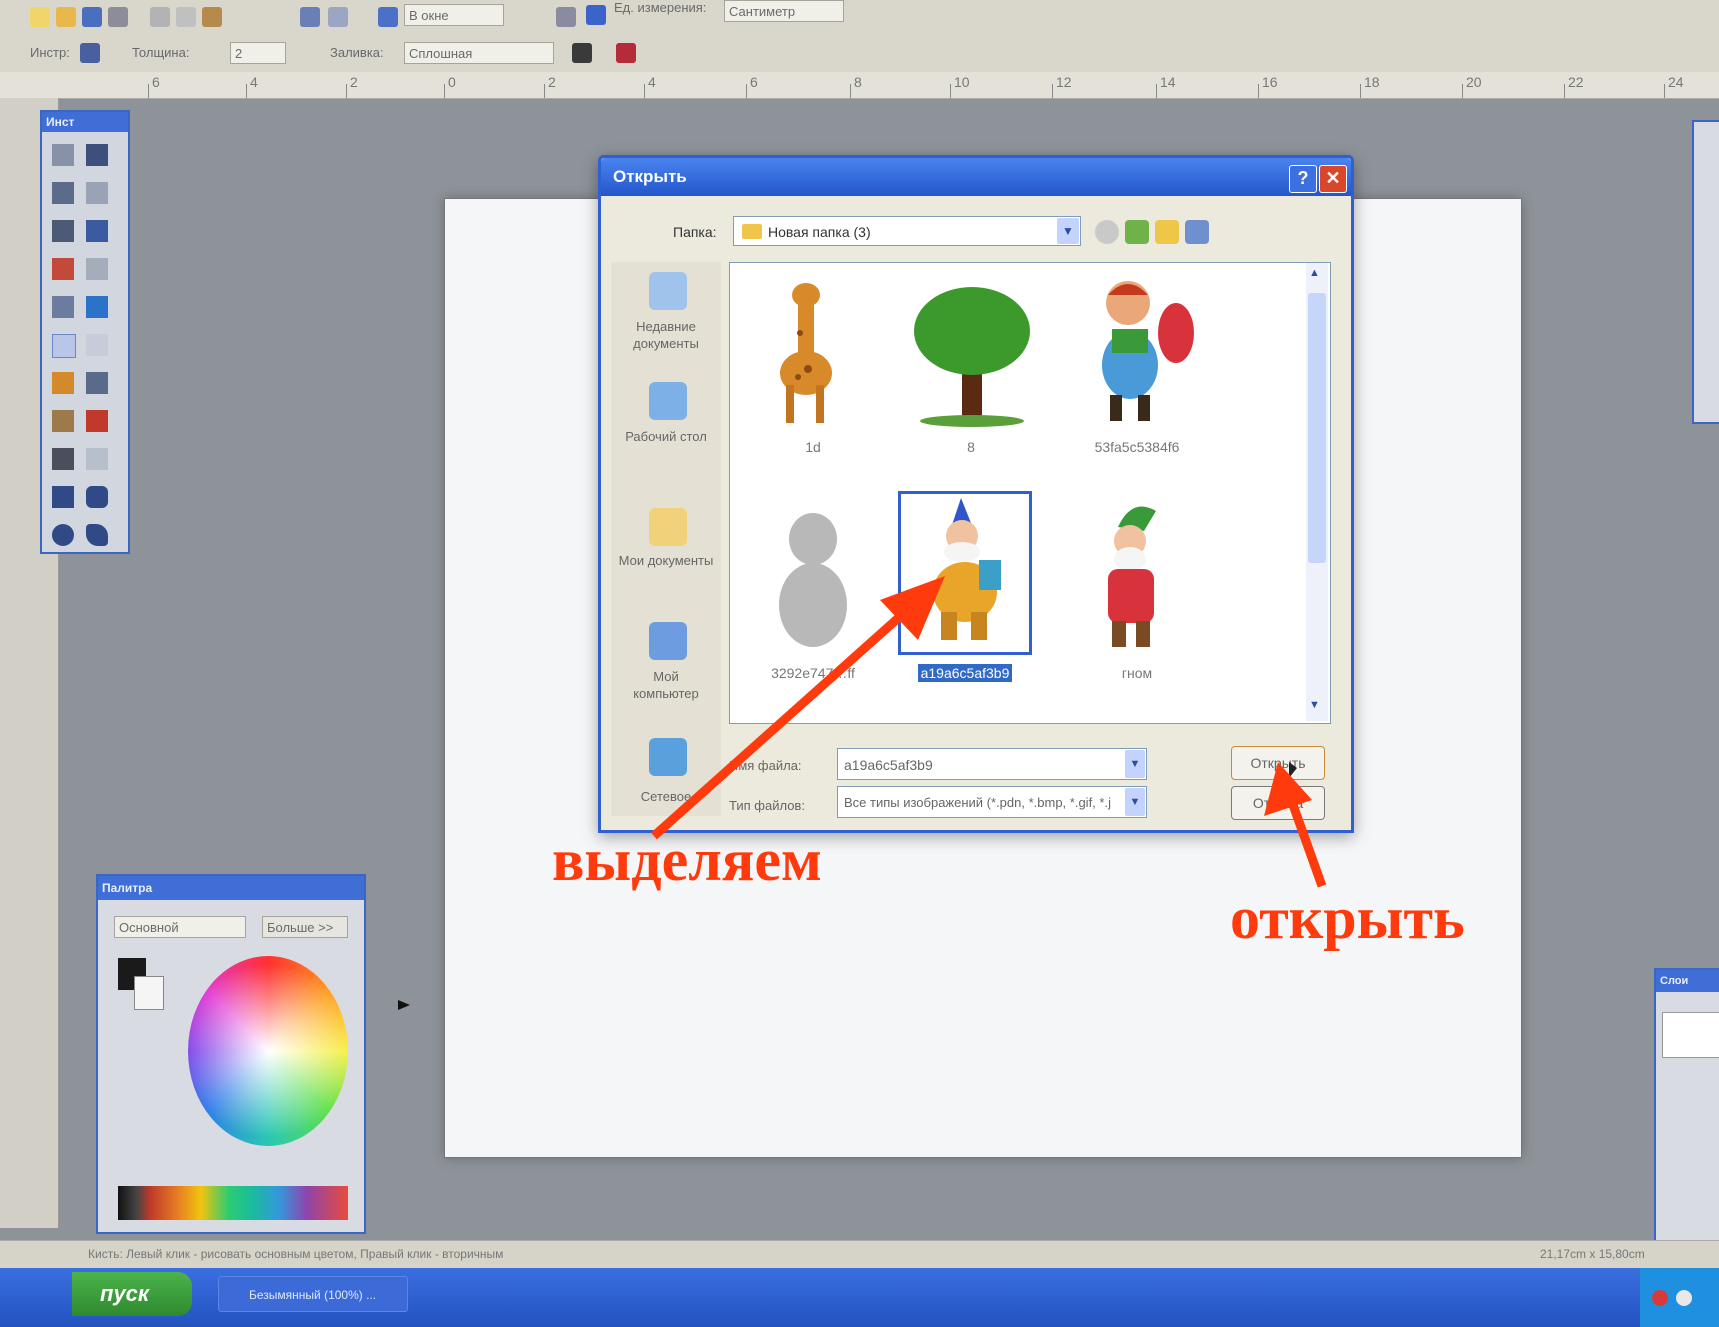 The image size is (1719, 1327). Describe the element at coordinates (687, 860) in the screenshot. I see `annotation-select: выделяем` at that location.